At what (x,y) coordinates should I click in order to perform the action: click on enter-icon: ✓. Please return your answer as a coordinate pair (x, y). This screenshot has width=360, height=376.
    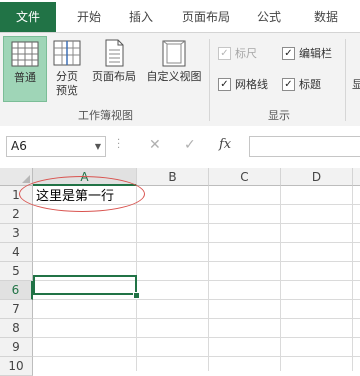
    Looking at the image, I should click on (190, 145).